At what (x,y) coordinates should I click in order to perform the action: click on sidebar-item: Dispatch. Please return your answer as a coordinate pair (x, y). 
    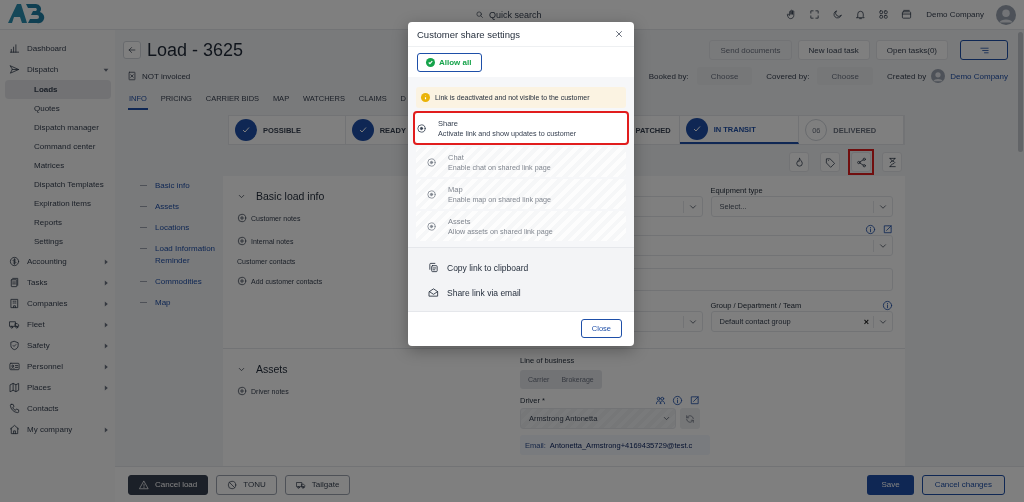
    Looking at the image, I should click on (57, 69).